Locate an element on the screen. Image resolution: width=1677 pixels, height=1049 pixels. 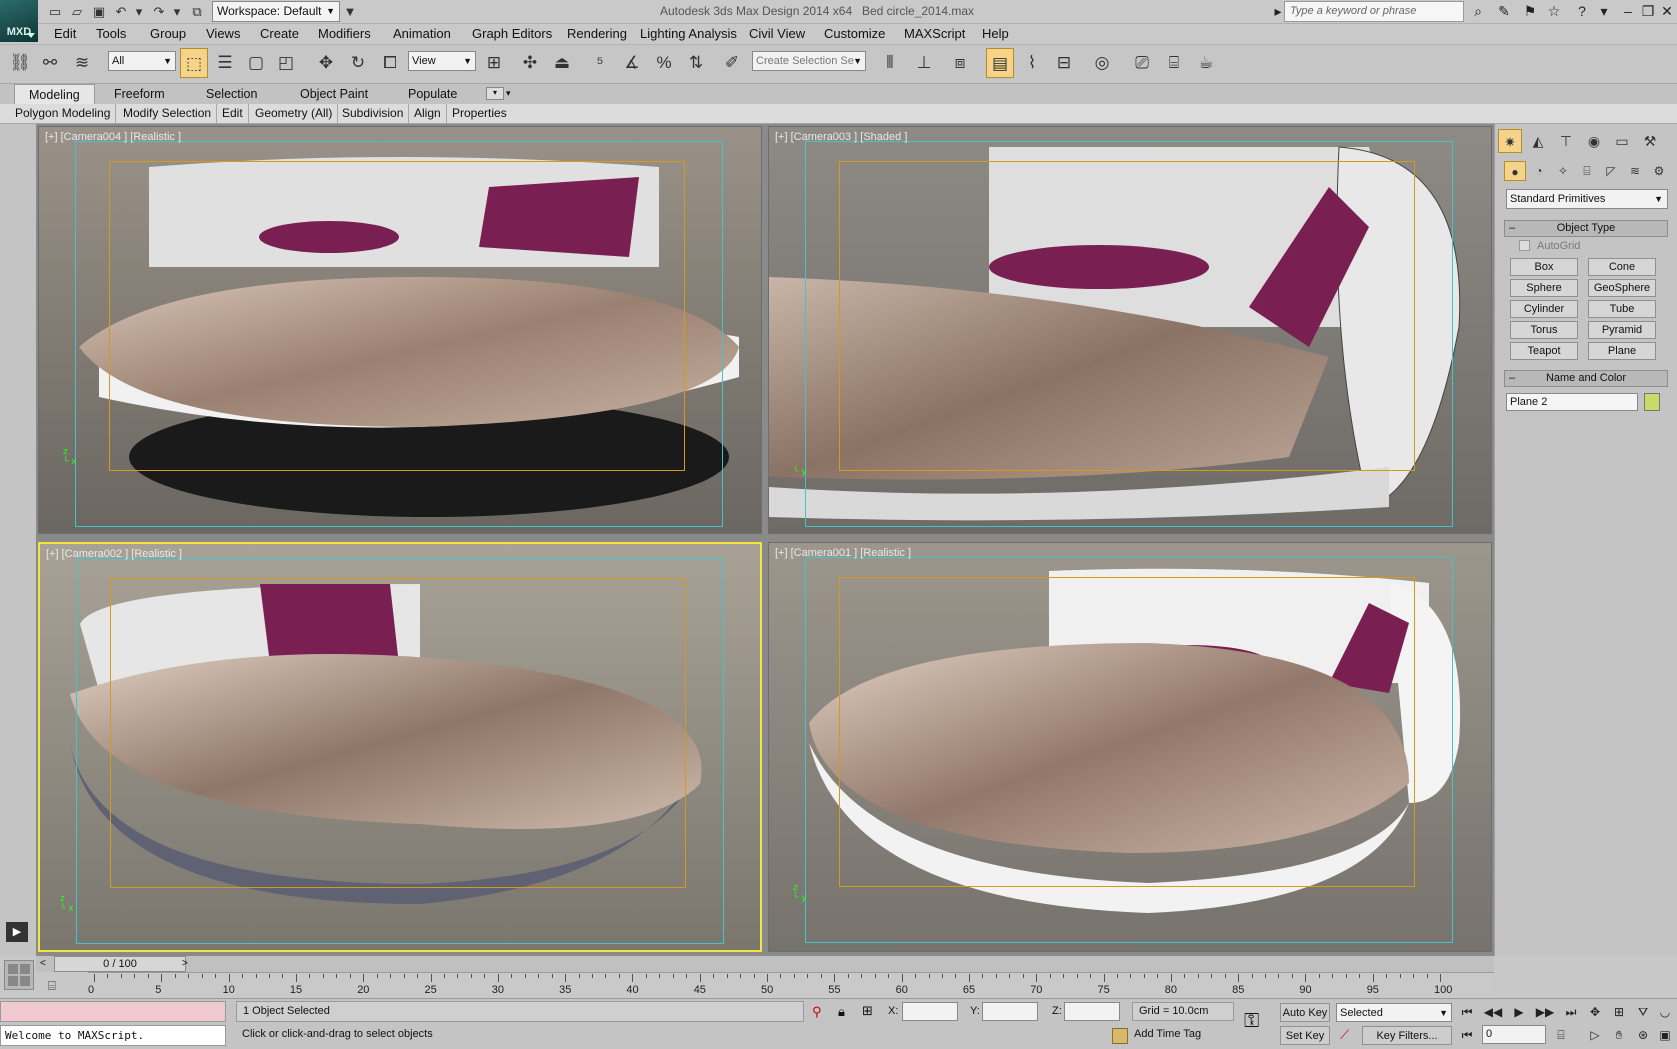
layer-manager-icon: ⧈ is located at coordinates (960, 63).